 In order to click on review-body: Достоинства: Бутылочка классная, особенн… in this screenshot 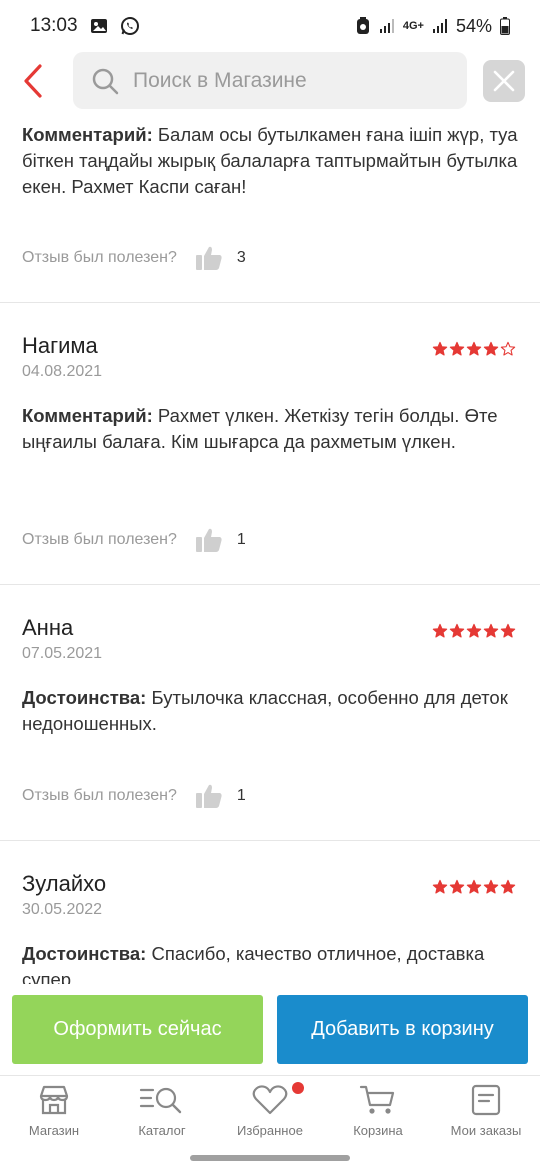, I will do `click(272, 711)`.